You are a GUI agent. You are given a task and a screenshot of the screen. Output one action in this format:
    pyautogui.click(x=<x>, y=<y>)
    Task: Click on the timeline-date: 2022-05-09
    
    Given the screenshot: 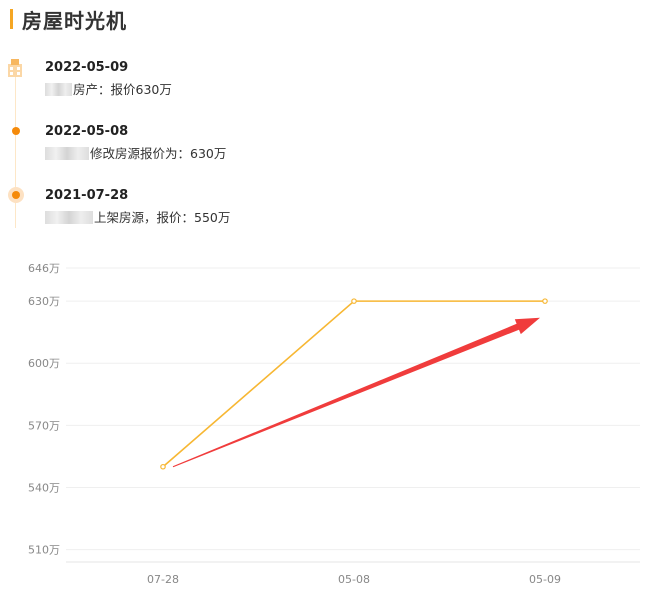 What is the action you would take?
    pyautogui.click(x=87, y=67)
    